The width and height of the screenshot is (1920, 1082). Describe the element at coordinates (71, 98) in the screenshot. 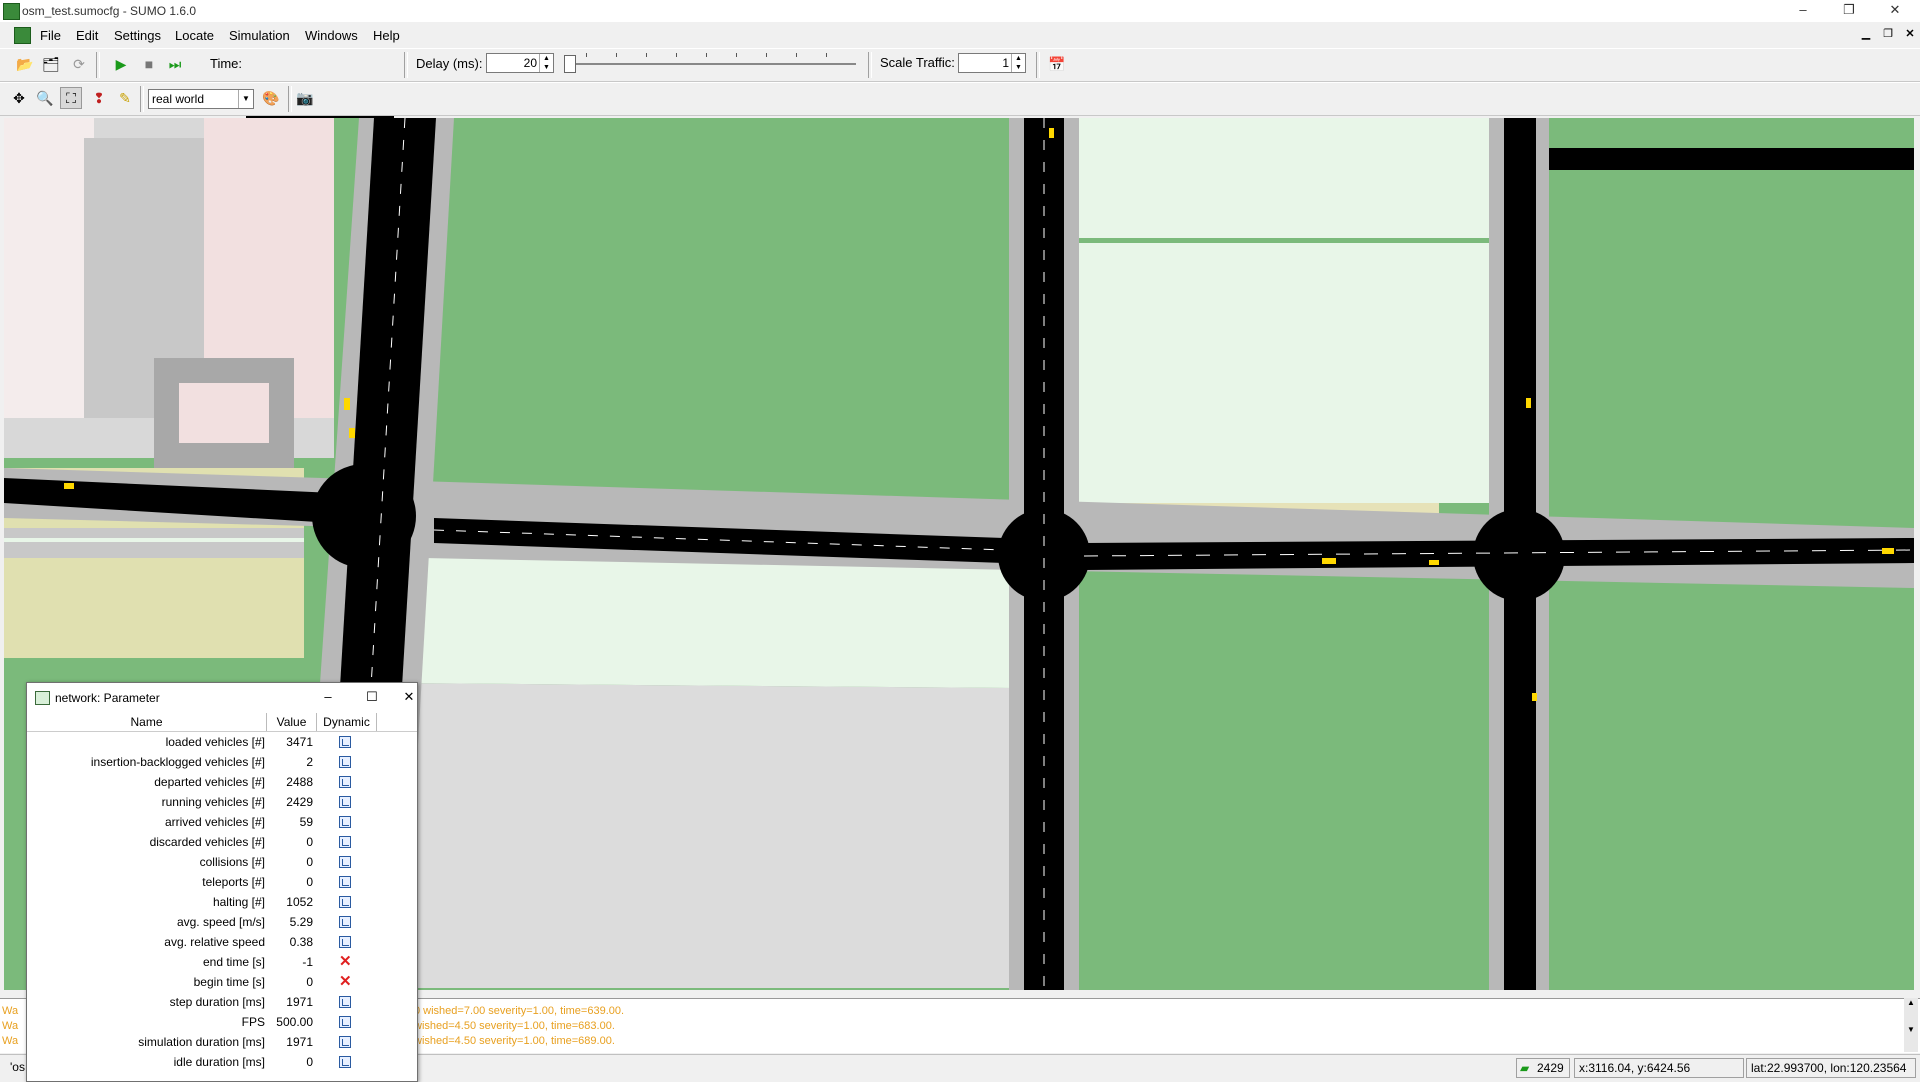

I see `locate-junction-icon: ⛶` at that location.